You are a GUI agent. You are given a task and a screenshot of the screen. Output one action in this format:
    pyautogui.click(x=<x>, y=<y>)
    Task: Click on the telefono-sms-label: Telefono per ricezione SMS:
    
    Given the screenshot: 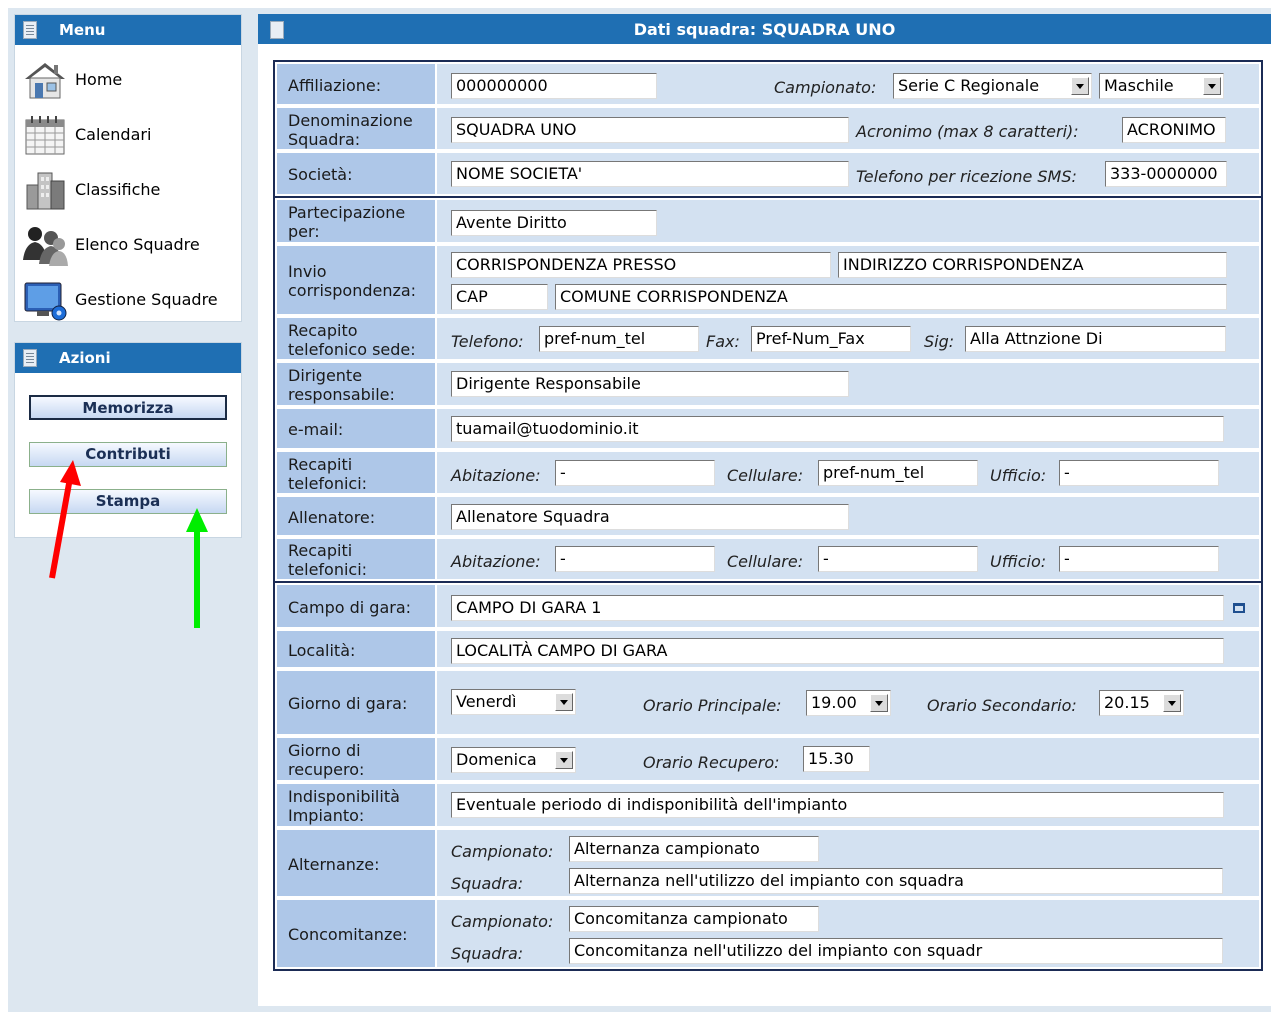 What is the action you would take?
    pyautogui.click(x=966, y=176)
    